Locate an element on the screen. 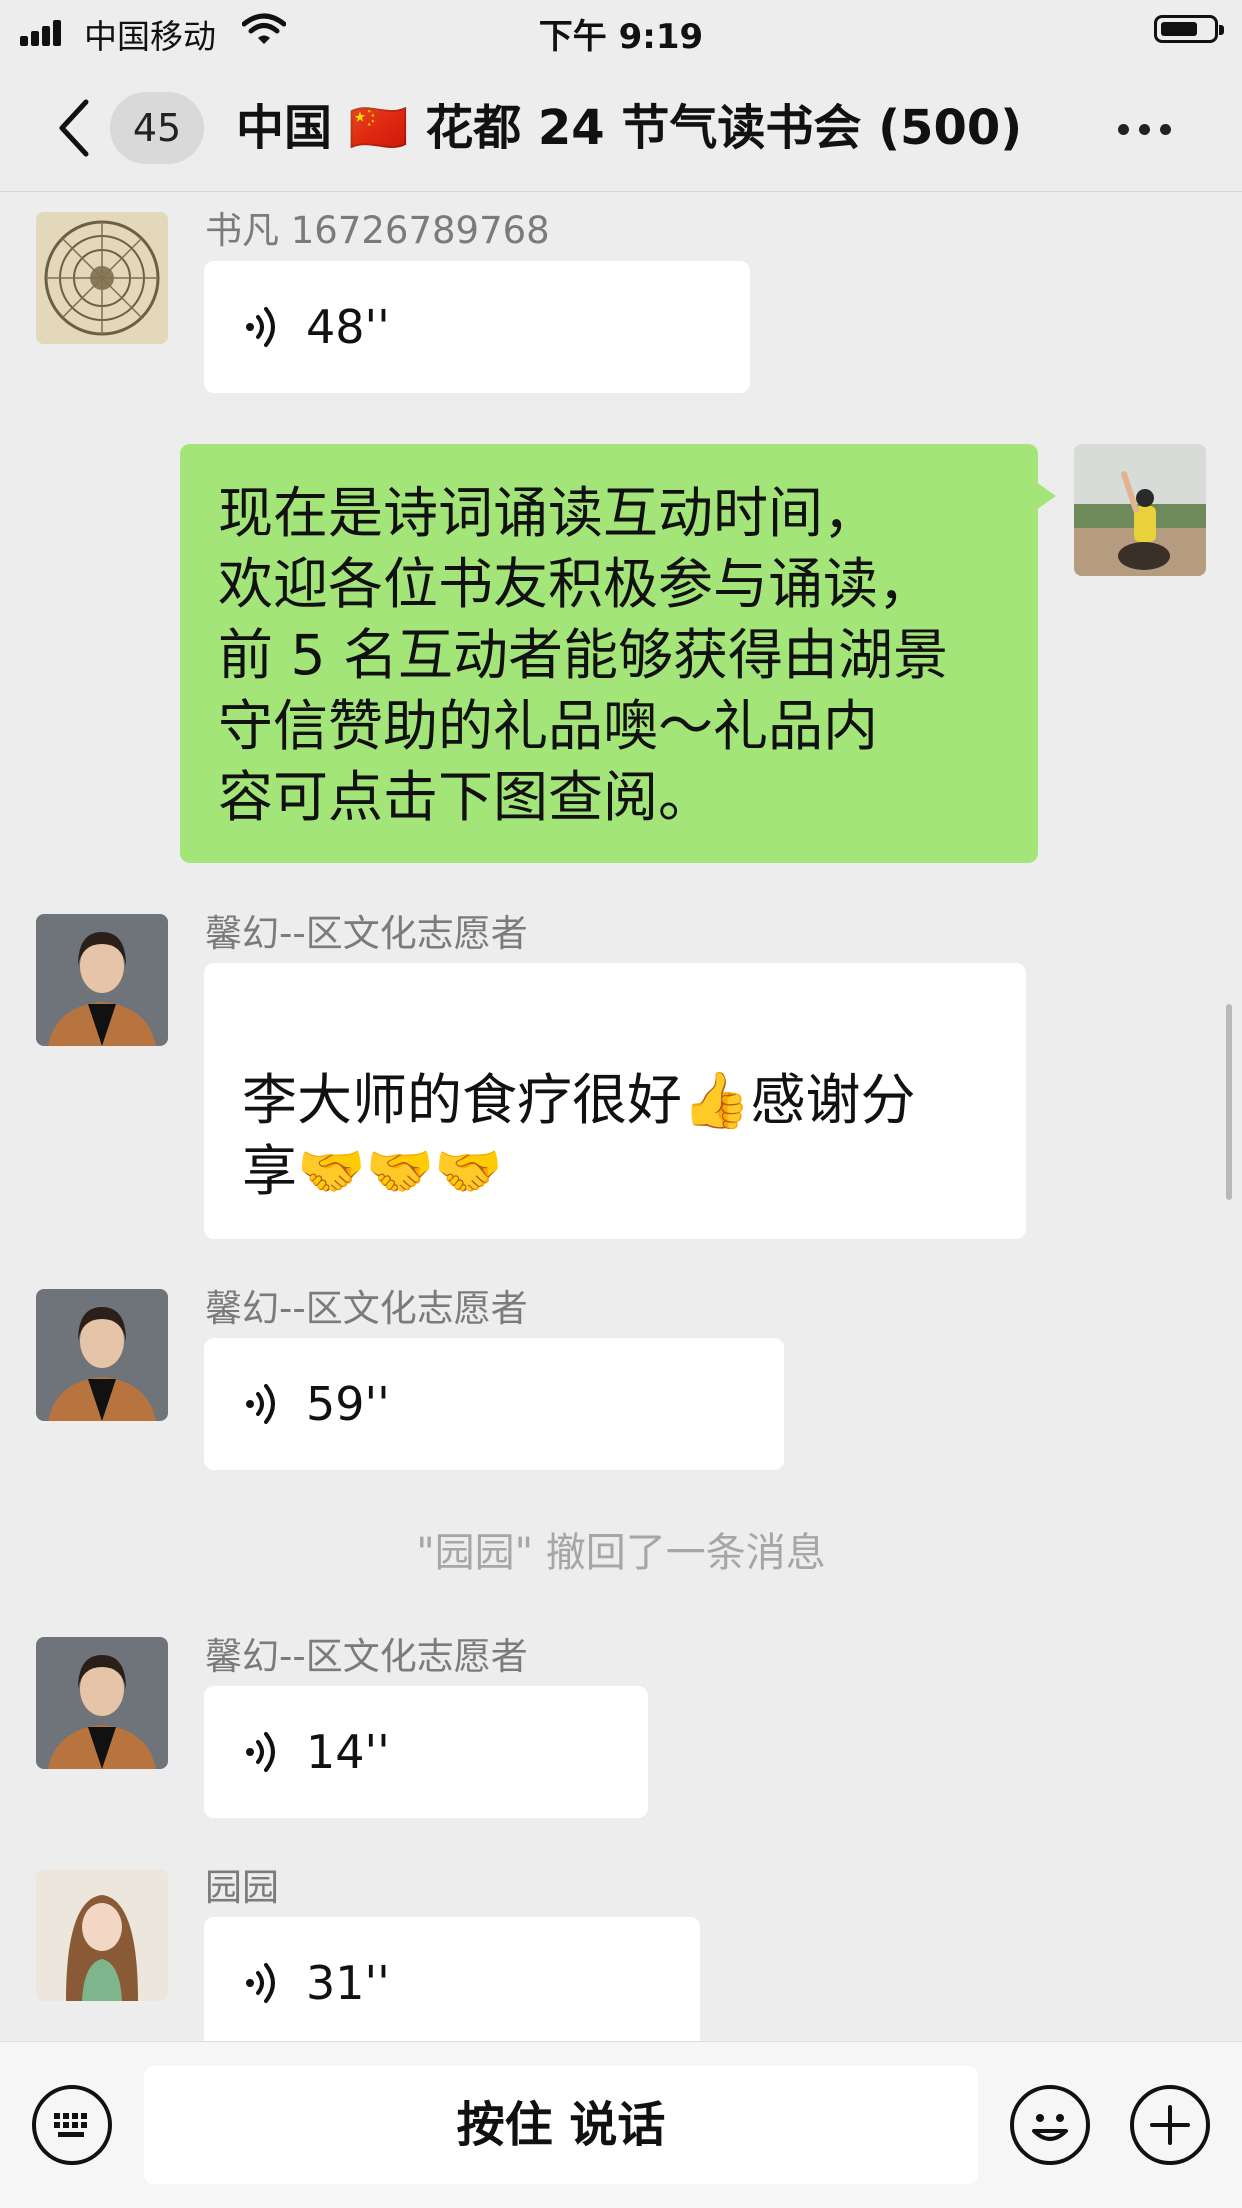 Image resolution: width=1242 pixels, height=2208 pixels. battery-icon is located at coordinates (1189, 29).